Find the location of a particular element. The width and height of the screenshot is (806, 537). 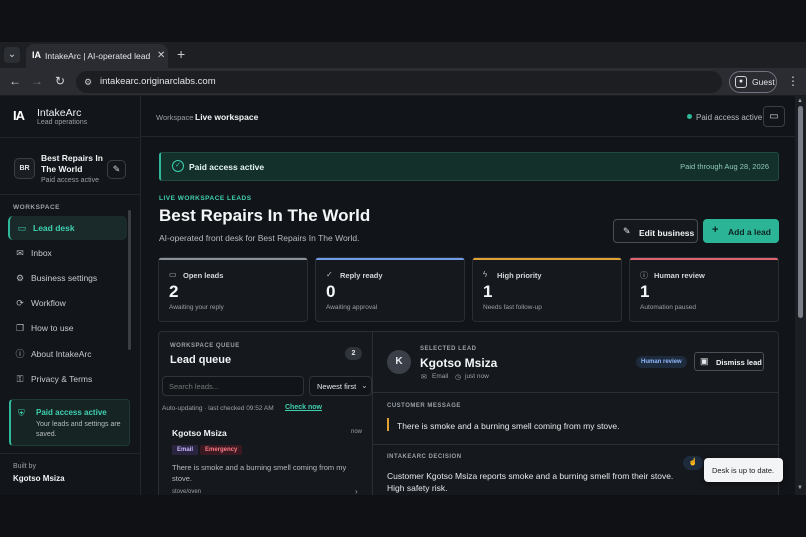

status-dot is located at coordinates (689, 116).